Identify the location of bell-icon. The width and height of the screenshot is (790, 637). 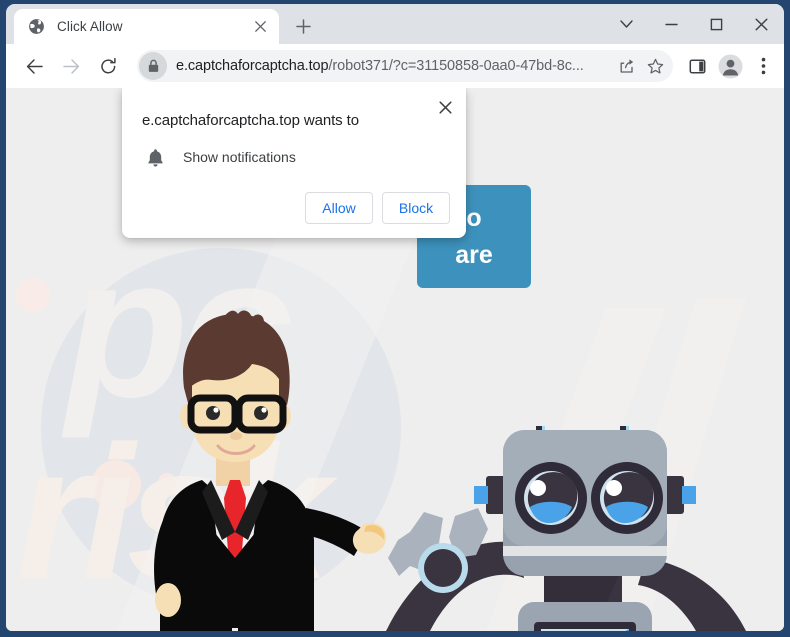
(155, 157).